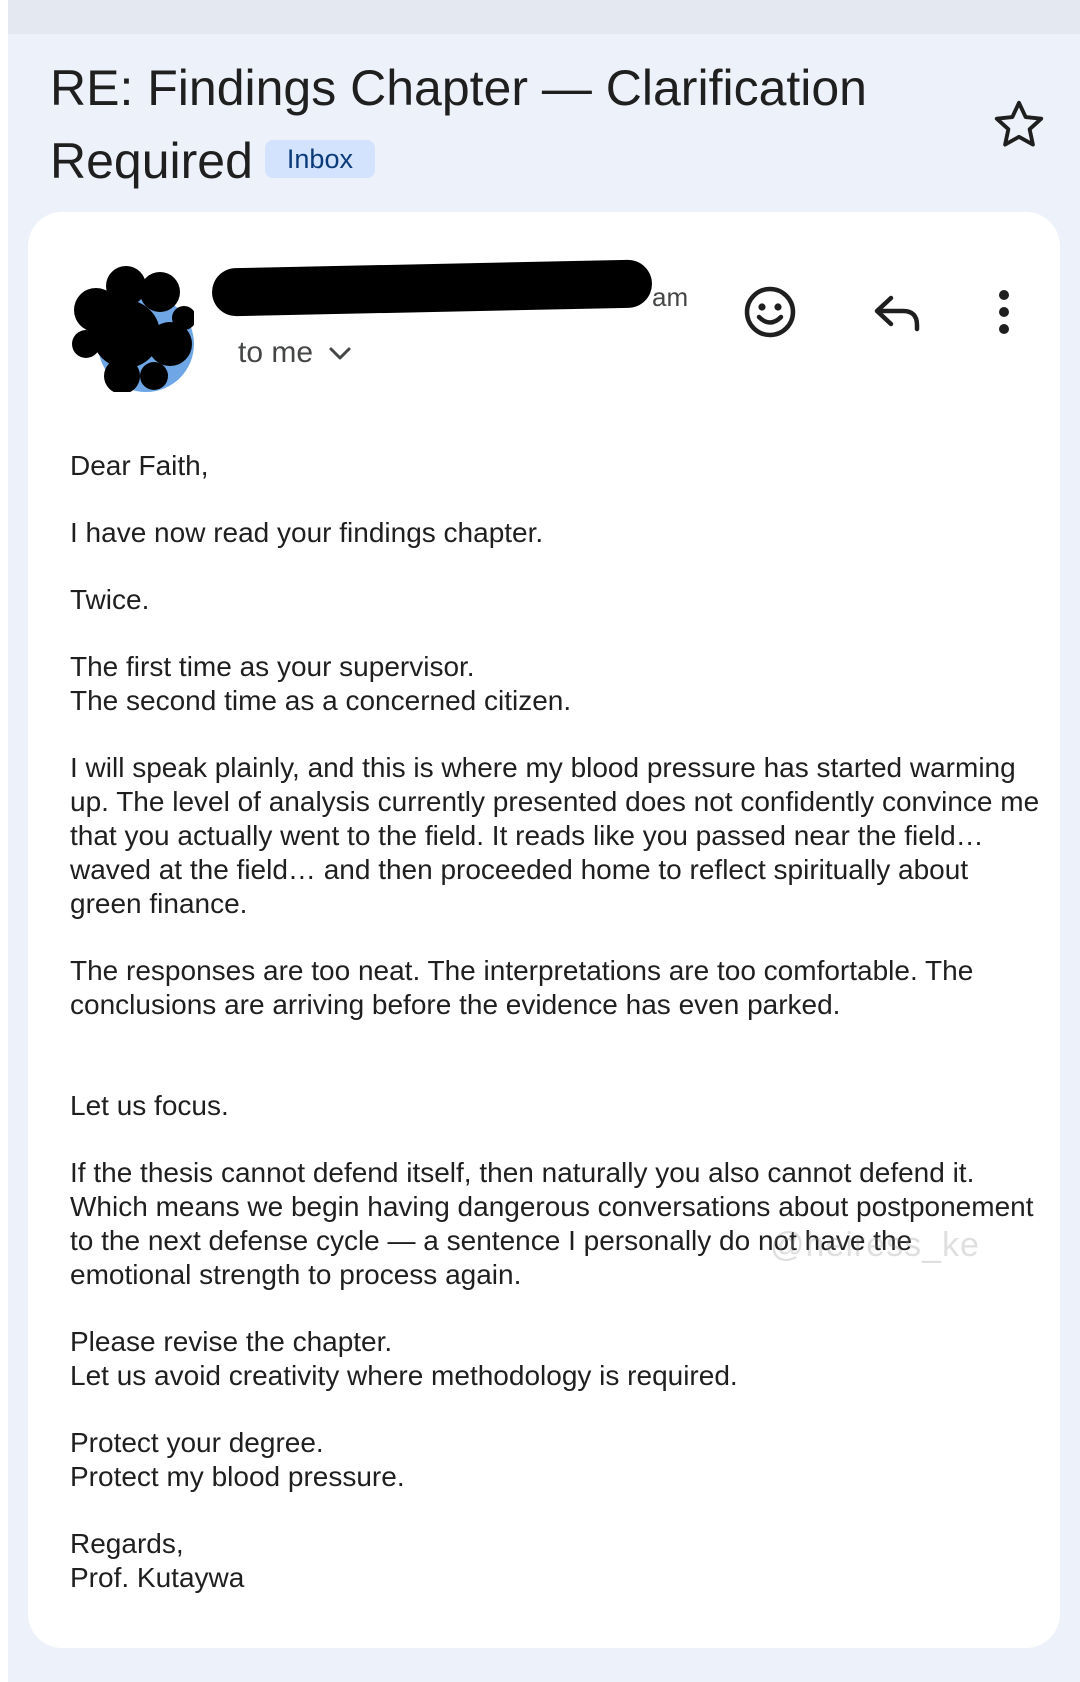 The width and height of the screenshot is (1080, 1682). Describe the element at coordinates (130, 328) in the screenshot. I see `sender-avatar` at that location.